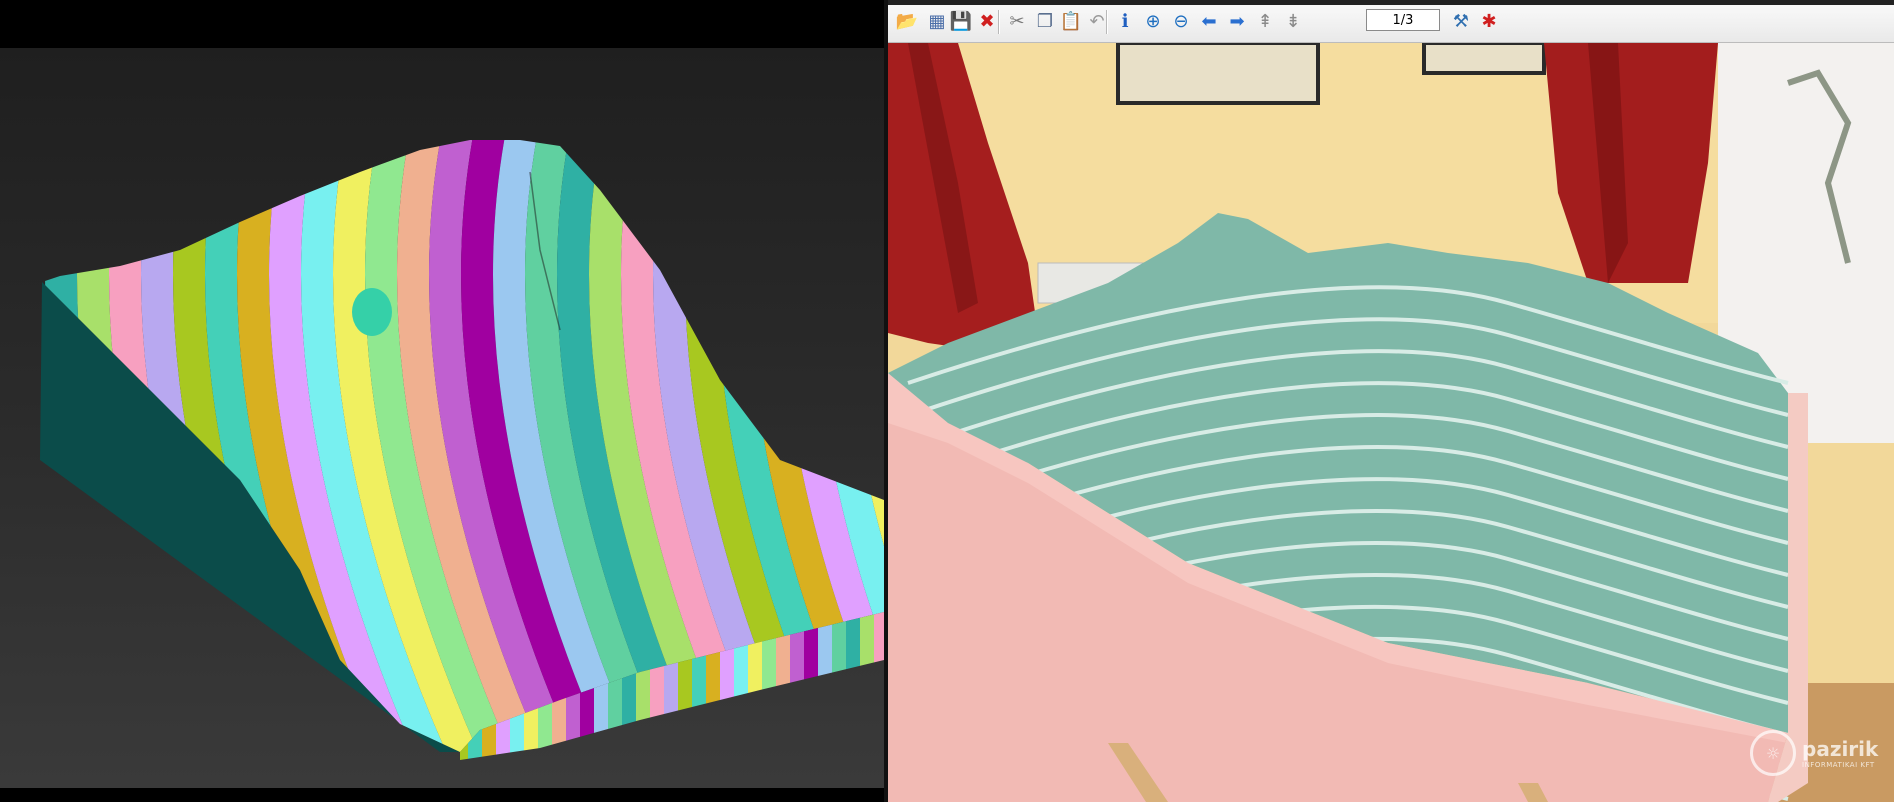 The height and width of the screenshot is (802, 1894). Describe the element at coordinates (1461, 22) in the screenshot. I see `settings-icon: ⚒` at that location.